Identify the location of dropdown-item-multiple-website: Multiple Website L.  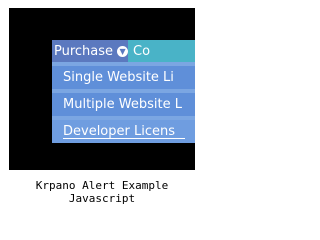
(123, 104).